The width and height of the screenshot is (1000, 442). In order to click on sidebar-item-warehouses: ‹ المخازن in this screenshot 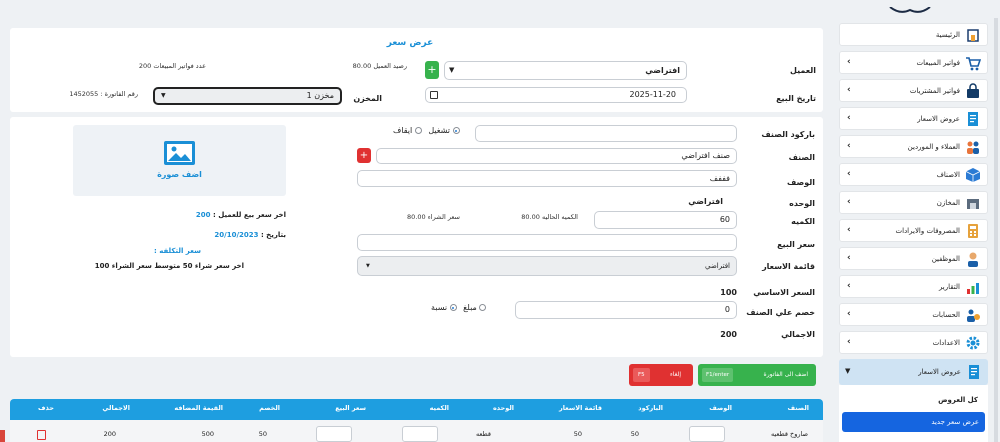, I will do `click(913, 202)`.